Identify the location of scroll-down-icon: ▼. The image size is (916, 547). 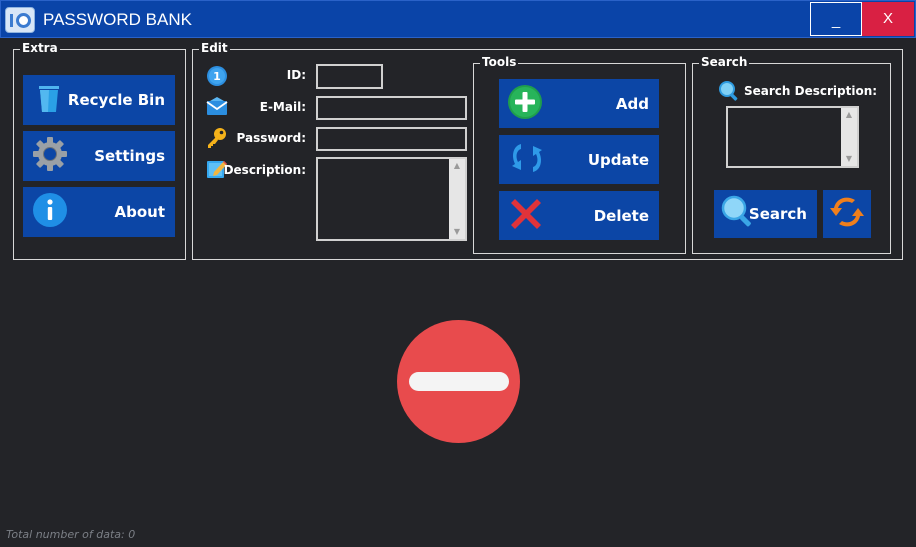
(457, 232).